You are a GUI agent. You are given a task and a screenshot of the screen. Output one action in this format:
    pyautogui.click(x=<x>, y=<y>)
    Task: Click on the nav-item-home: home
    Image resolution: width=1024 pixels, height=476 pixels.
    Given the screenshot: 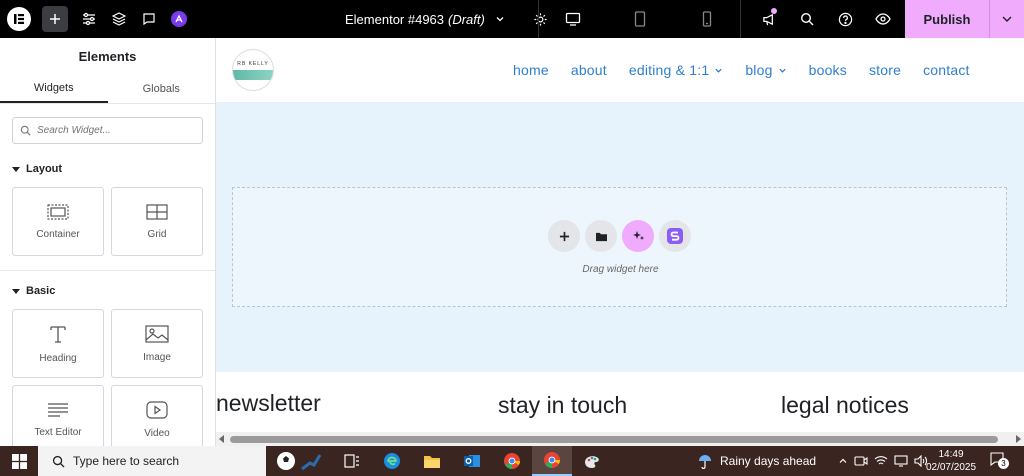 What is the action you would take?
    pyautogui.click(x=531, y=70)
    